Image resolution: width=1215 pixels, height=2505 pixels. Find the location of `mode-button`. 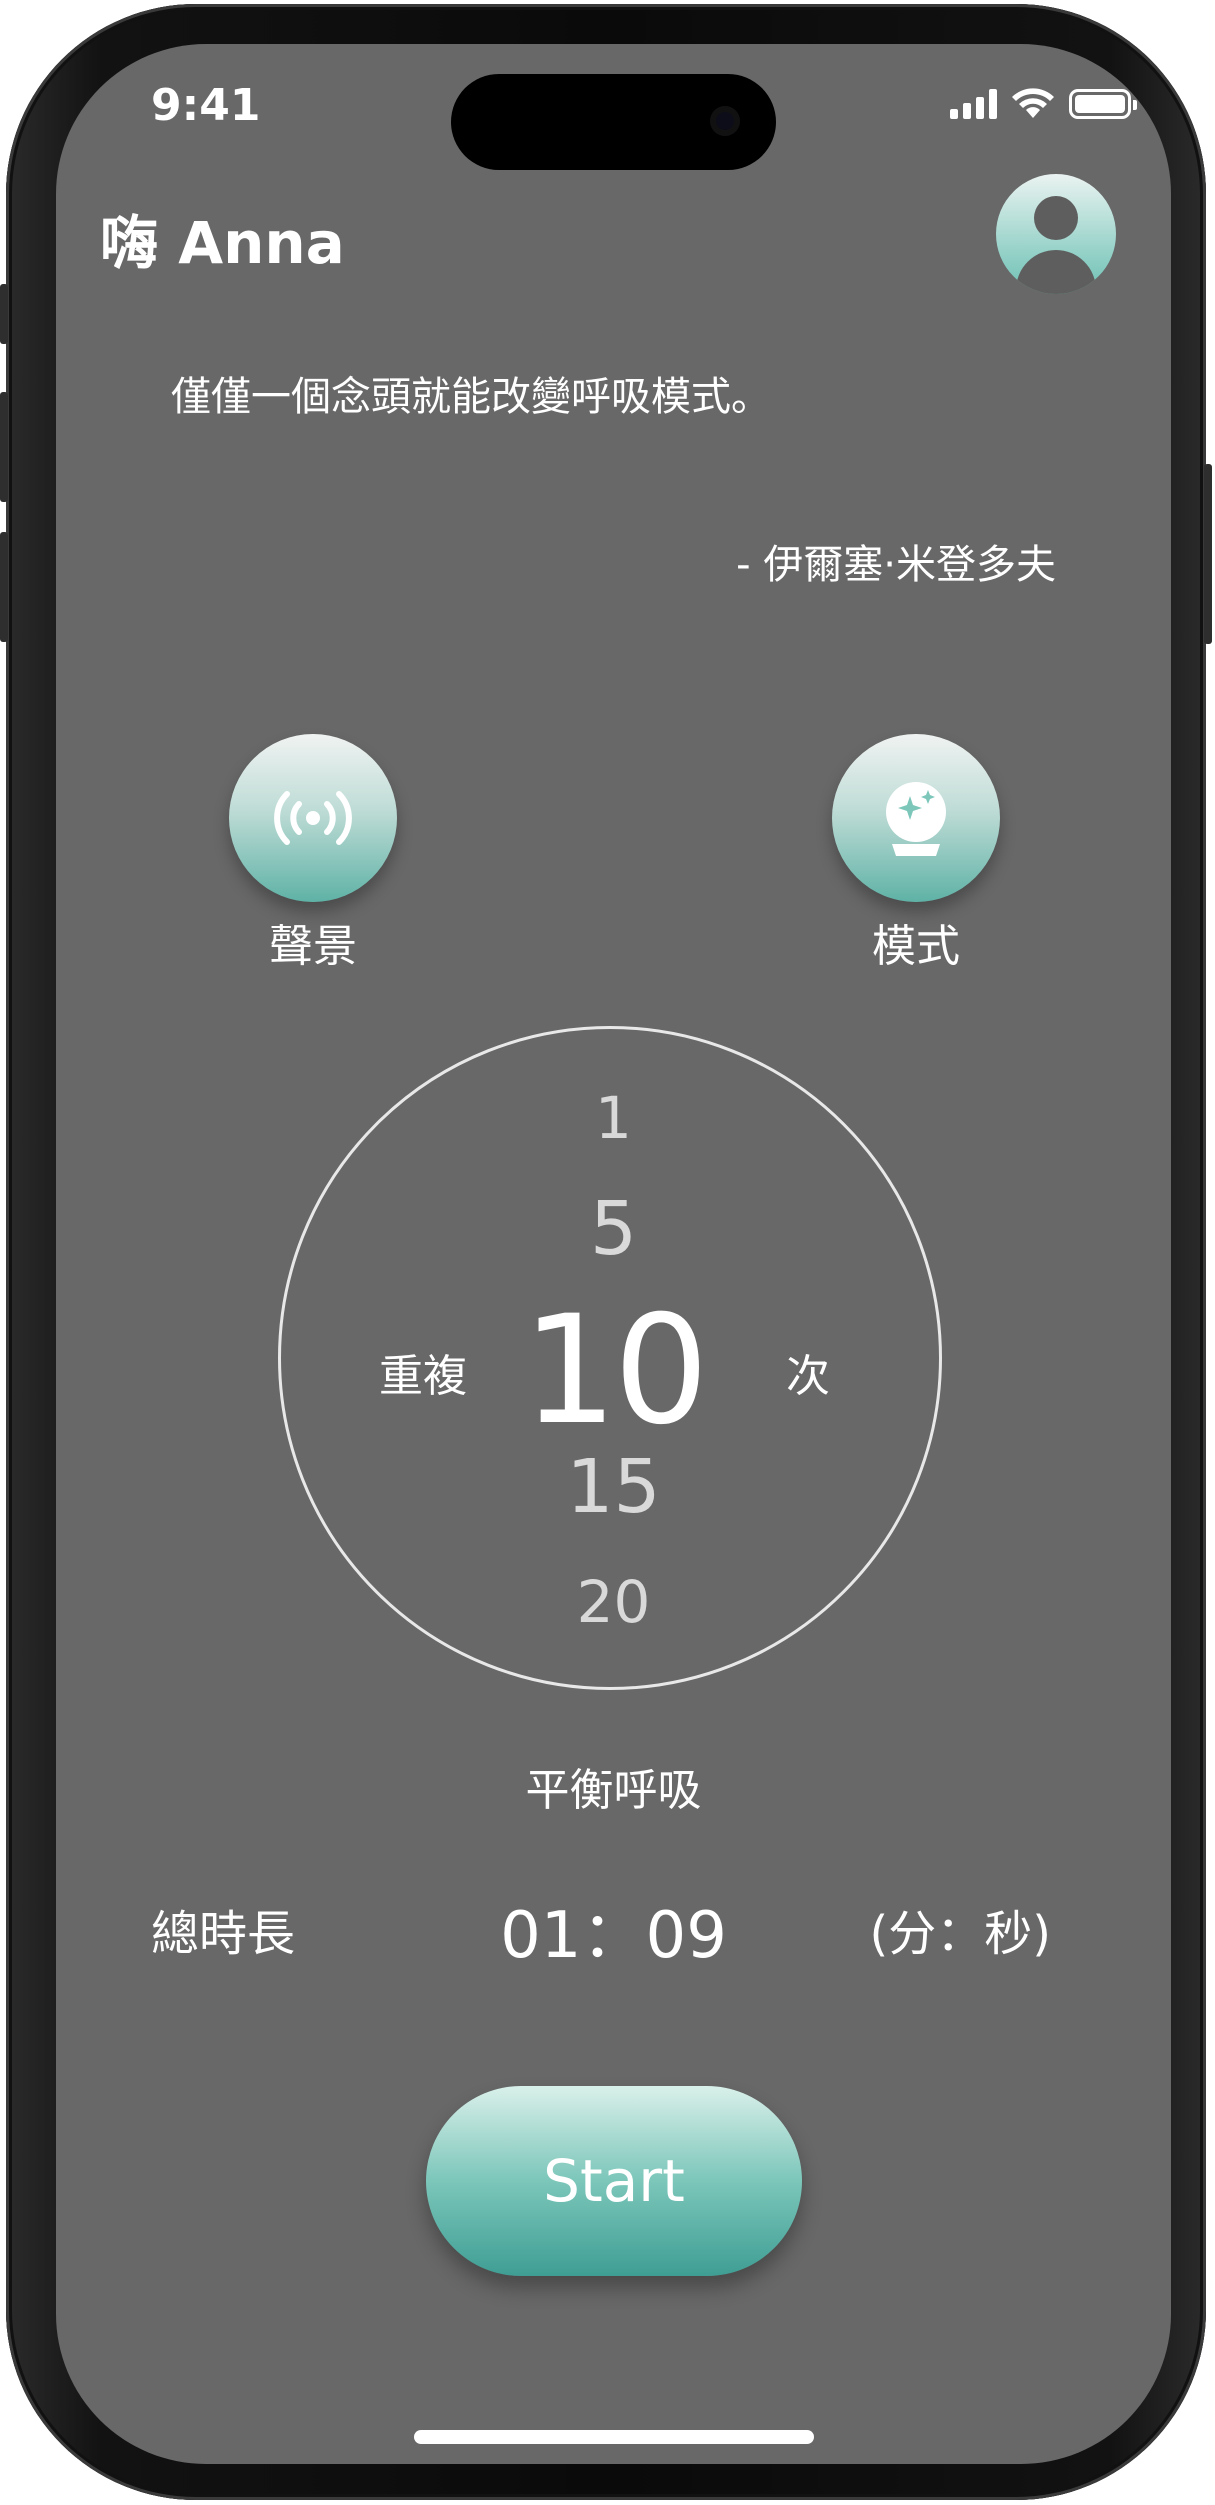

mode-button is located at coordinates (916, 818).